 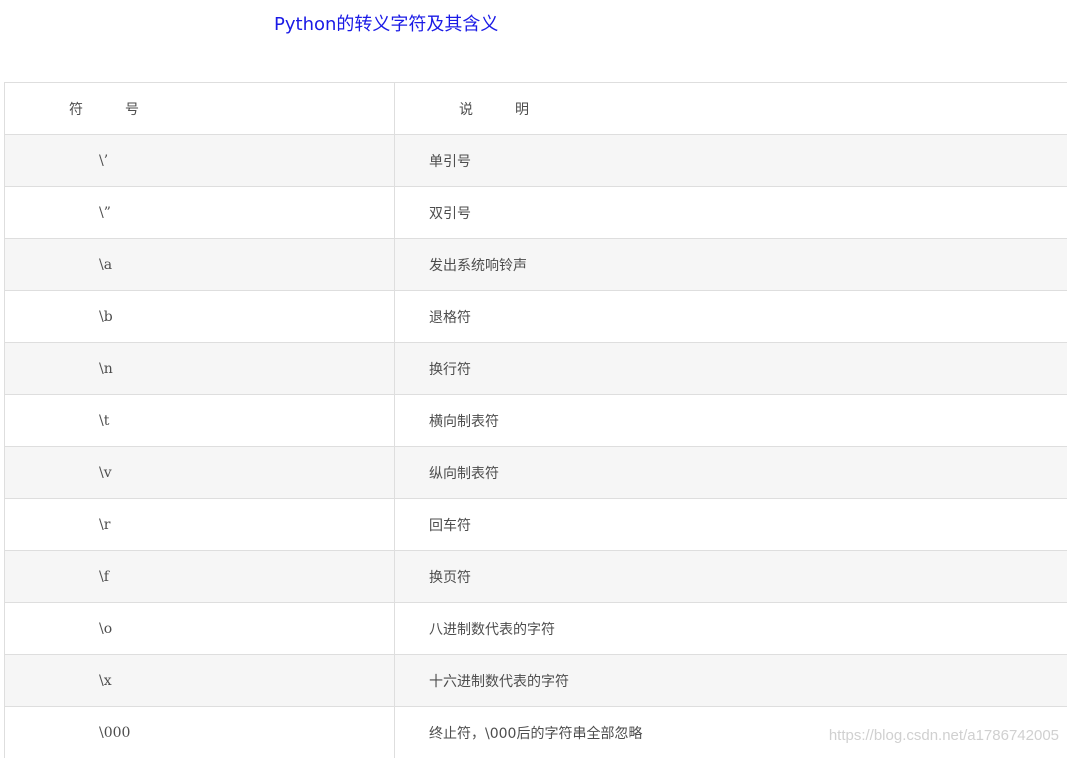 I want to click on table-row: \v 纵向制表符, so click(x=535, y=472).